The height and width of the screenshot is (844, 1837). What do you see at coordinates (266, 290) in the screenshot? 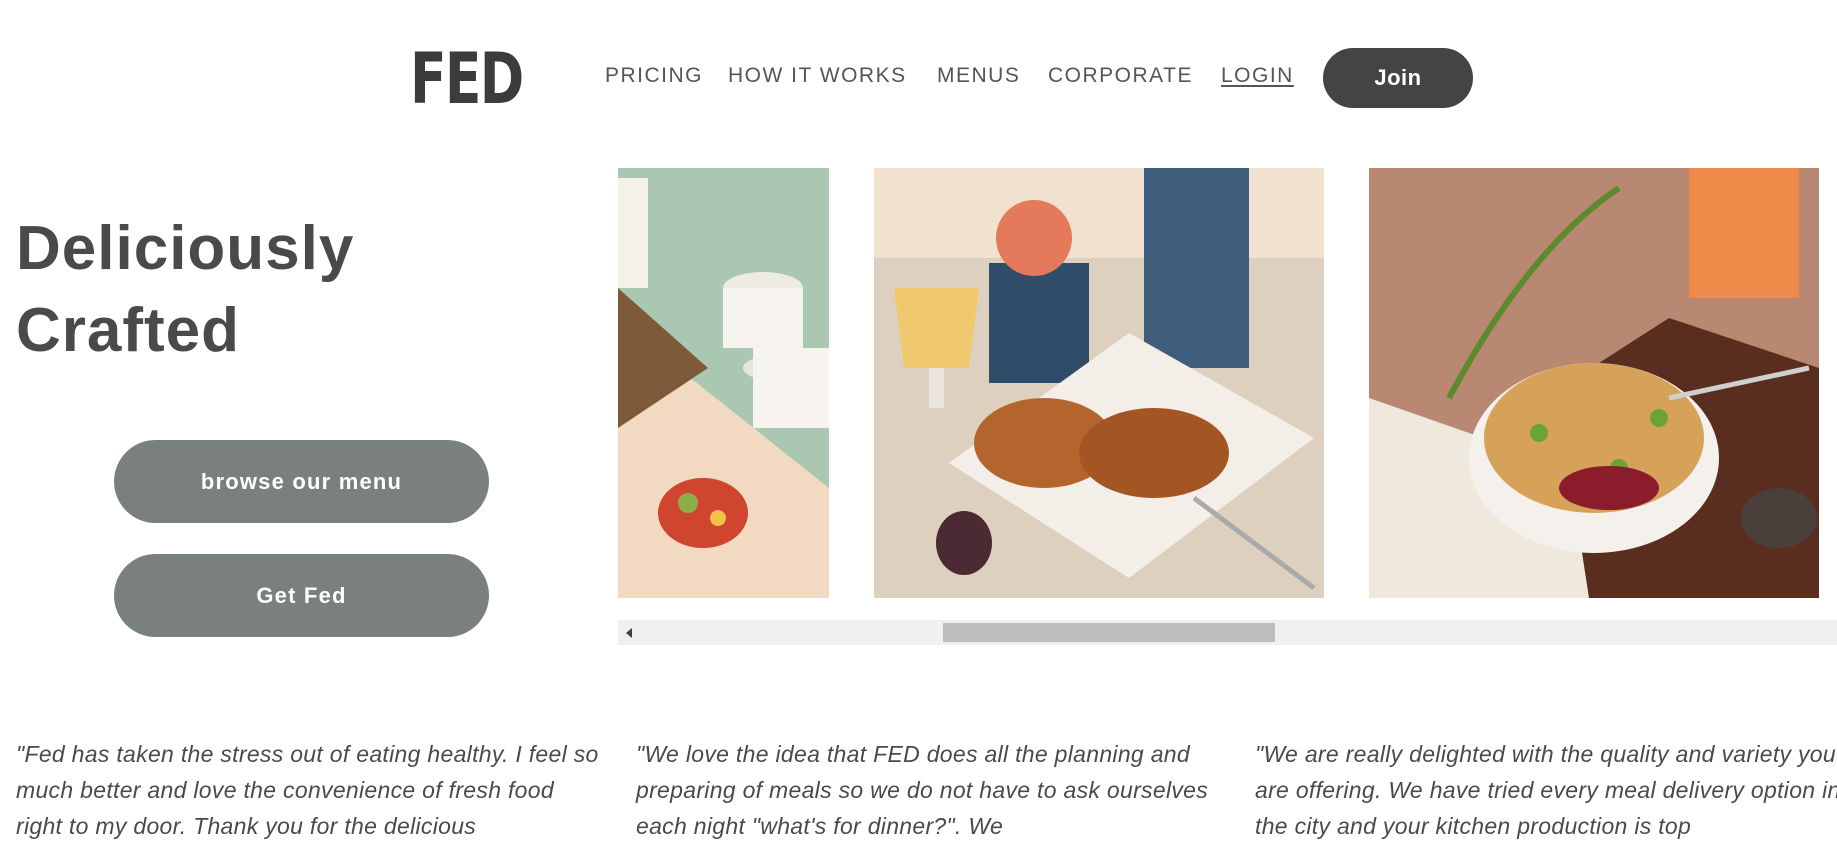
I see `hero-title: Deliciously Crafted` at bounding box center [266, 290].